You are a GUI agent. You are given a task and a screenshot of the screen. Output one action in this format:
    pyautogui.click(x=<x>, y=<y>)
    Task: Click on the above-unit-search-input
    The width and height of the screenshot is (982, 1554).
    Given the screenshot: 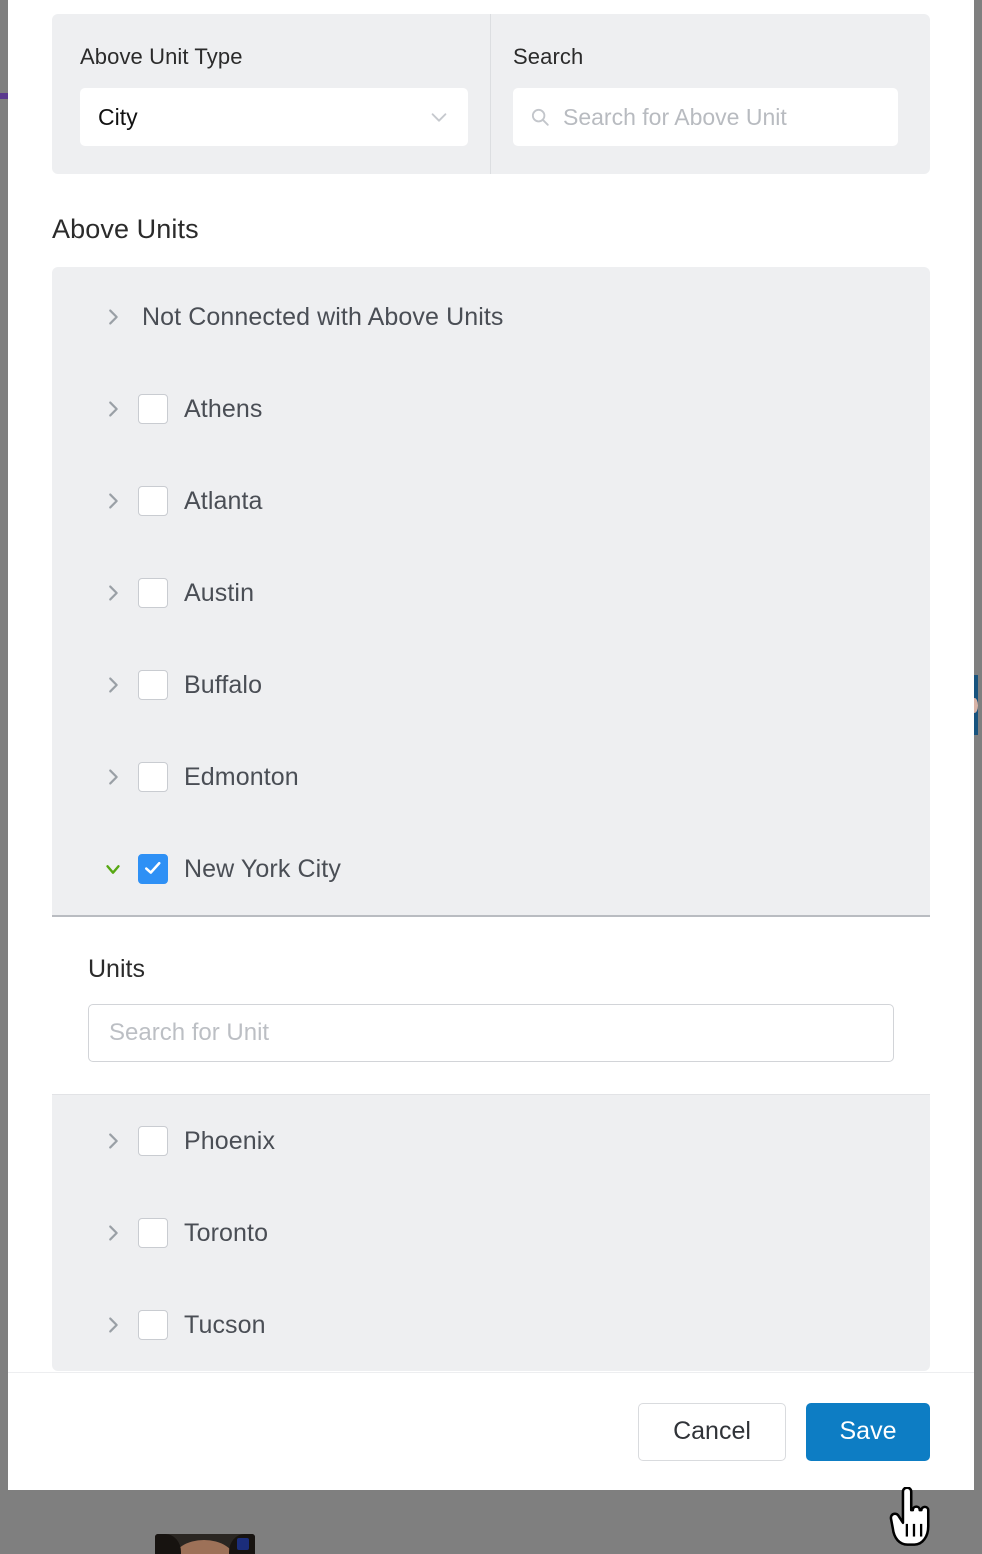 What is the action you would take?
    pyautogui.click(x=723, y=117)
    